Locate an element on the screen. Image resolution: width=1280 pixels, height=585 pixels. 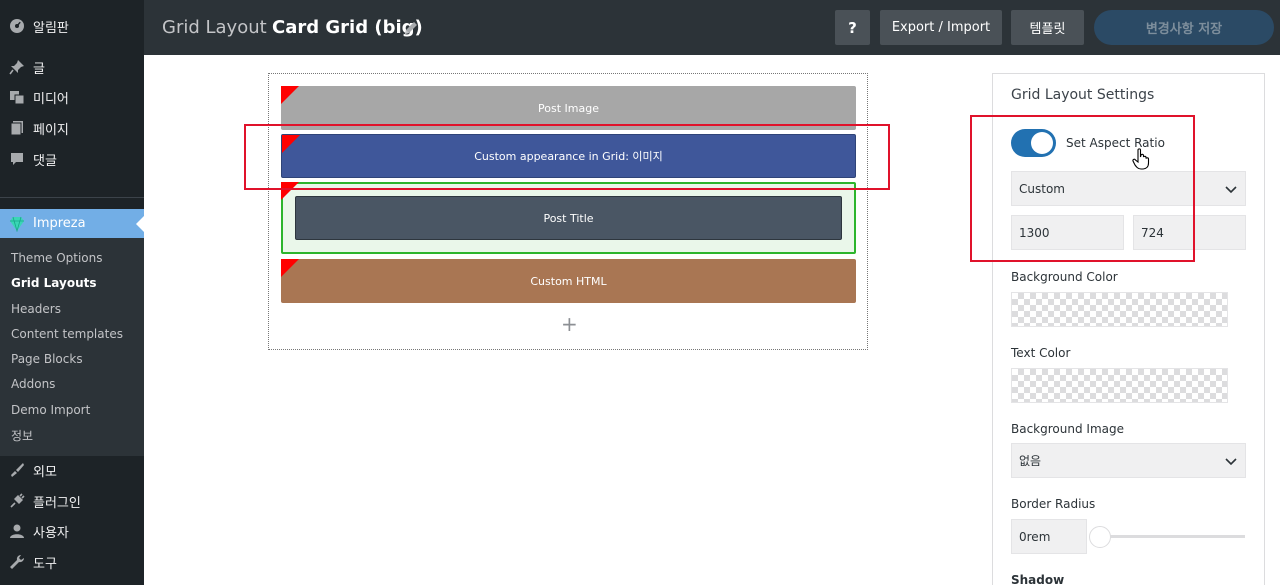
text-color-swatch is located at coordinates (1119, 385).